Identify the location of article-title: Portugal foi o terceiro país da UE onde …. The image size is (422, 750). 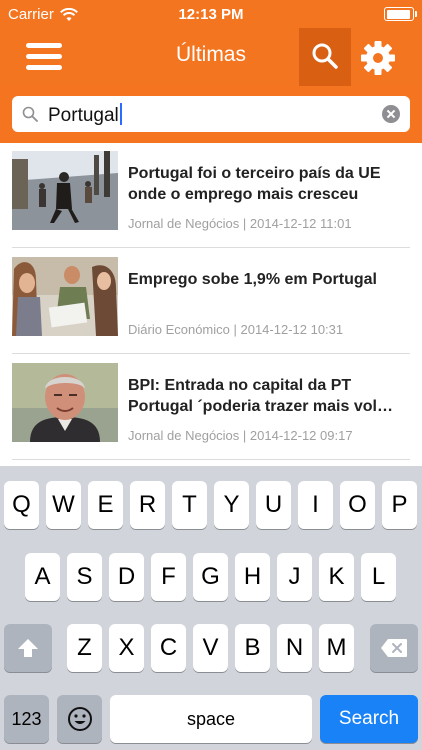
(254, 184).